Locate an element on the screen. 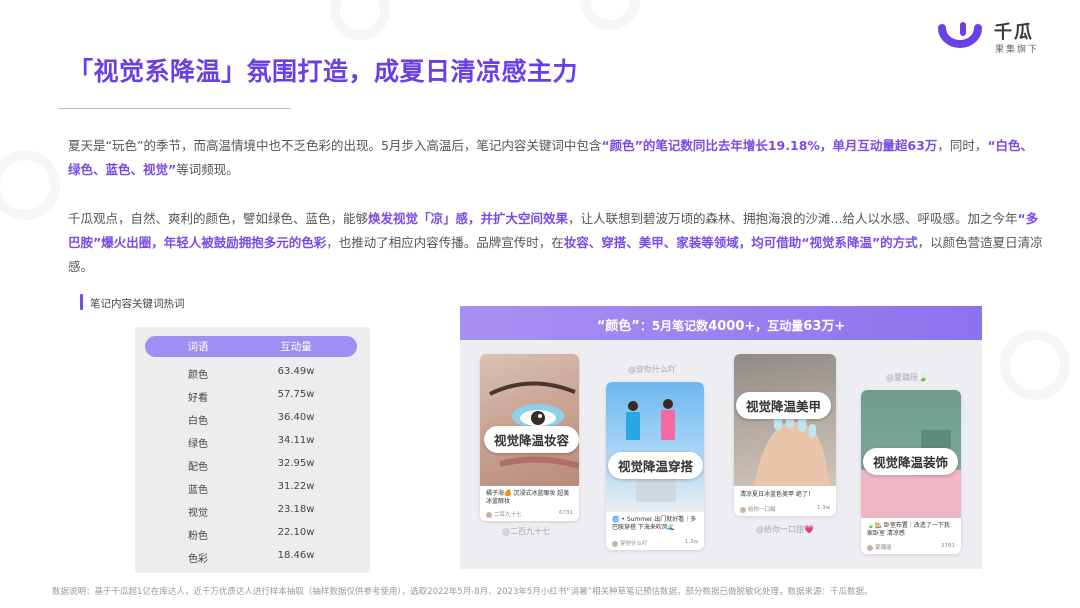 This screenshot has height=608, width=1080. engagement-cell: 57.75w is located at coordinates (296, 394).